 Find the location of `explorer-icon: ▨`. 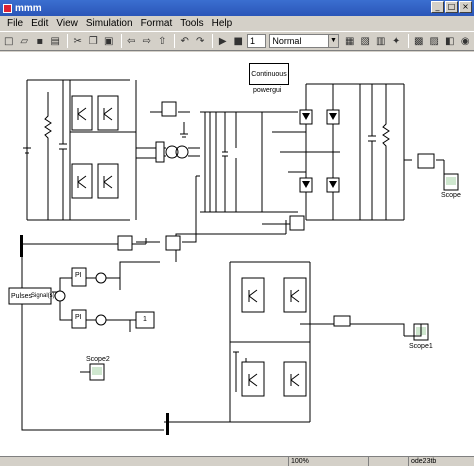

explorer-icon: ▨ is located at coordinates (435, 41).